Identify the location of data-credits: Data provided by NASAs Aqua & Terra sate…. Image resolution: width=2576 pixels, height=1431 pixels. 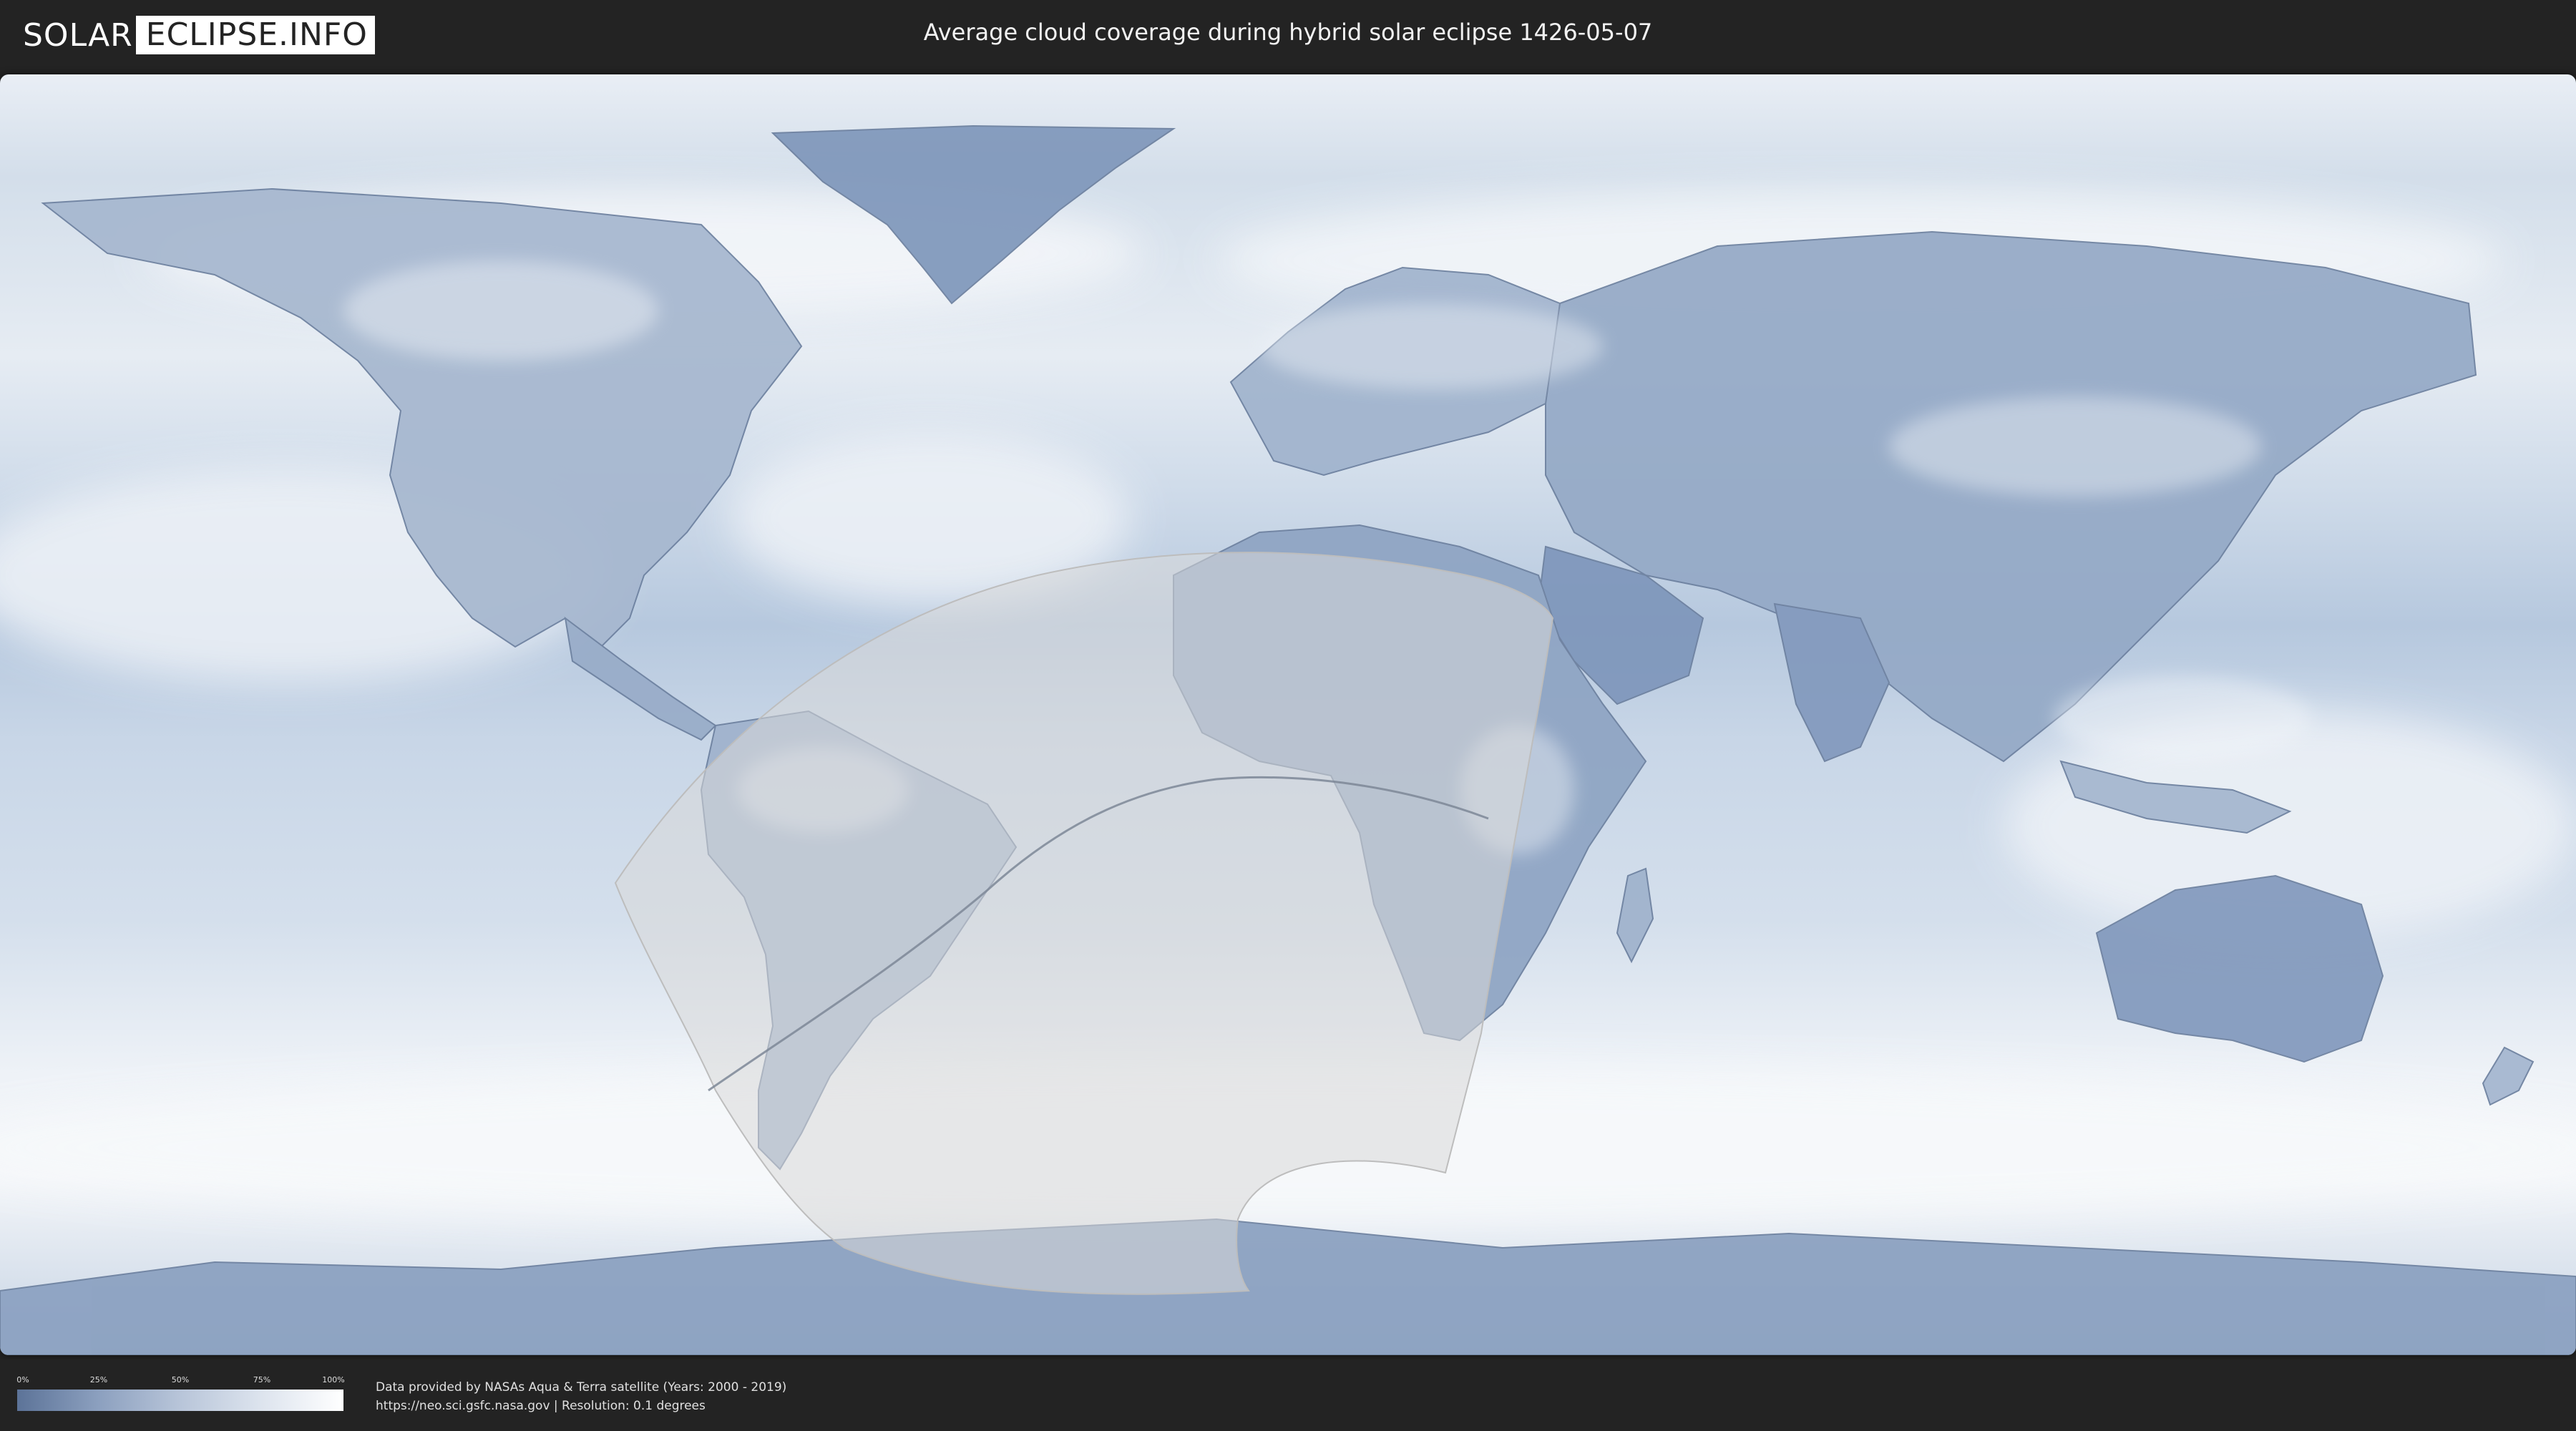
(581, 1396).